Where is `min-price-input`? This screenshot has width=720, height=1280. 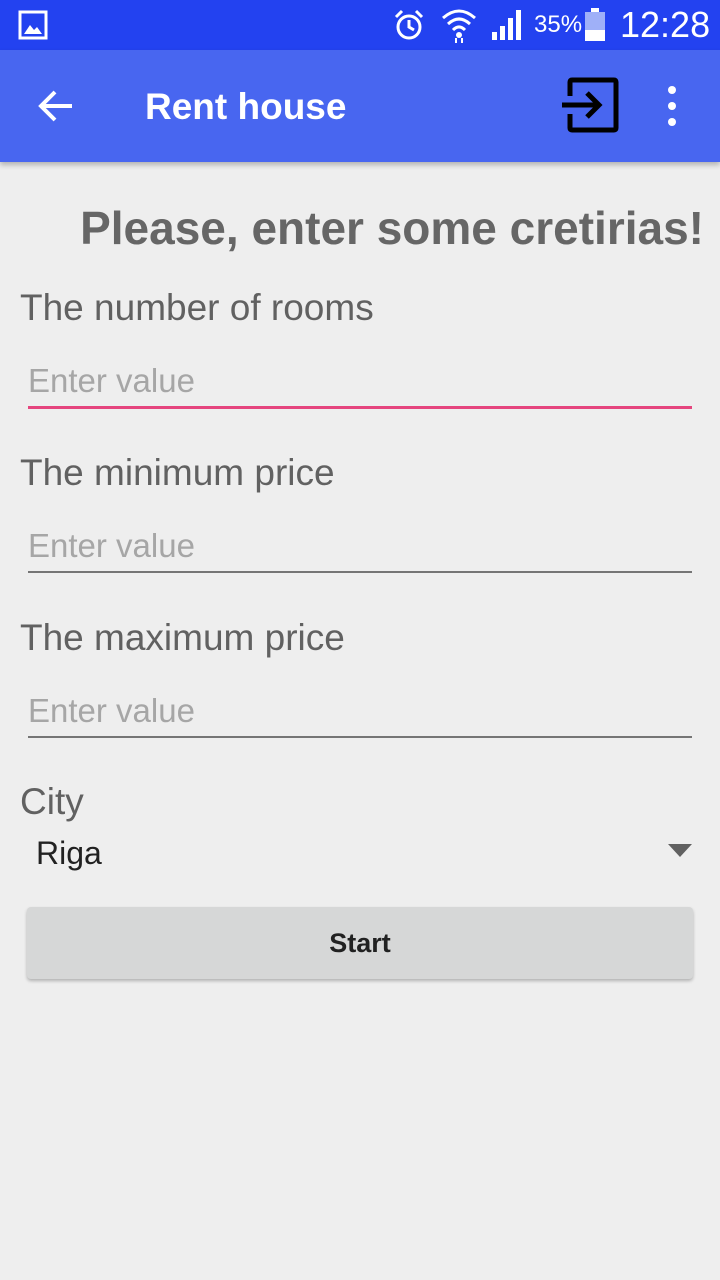
min-price-input is located at coordinates (360, 547).